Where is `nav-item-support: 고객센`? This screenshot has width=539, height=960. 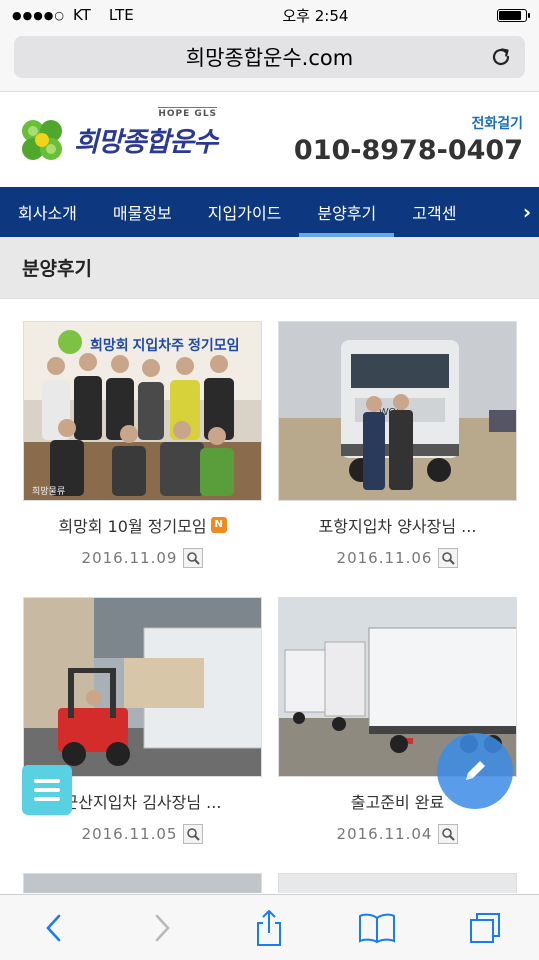
nav-item-support: 고객센 is located at coordinates (434, 212).